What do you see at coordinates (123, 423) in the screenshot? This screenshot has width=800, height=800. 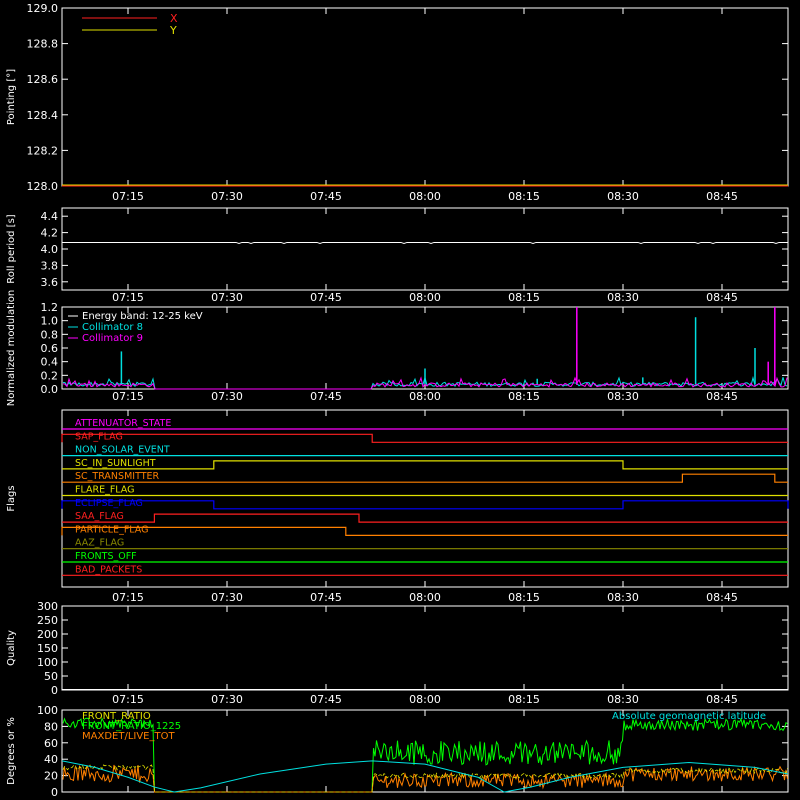 I see `flag-label: ATTENUATOR_STATE` at bounding box center [123, 423].